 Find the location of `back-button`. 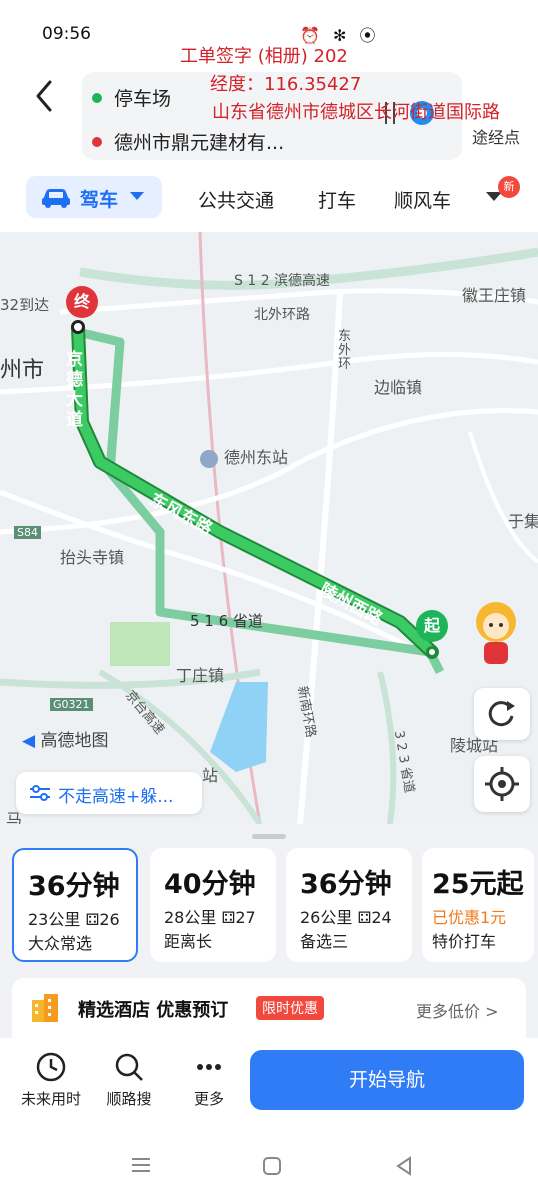

back-button is located at coordinates (47, 96).